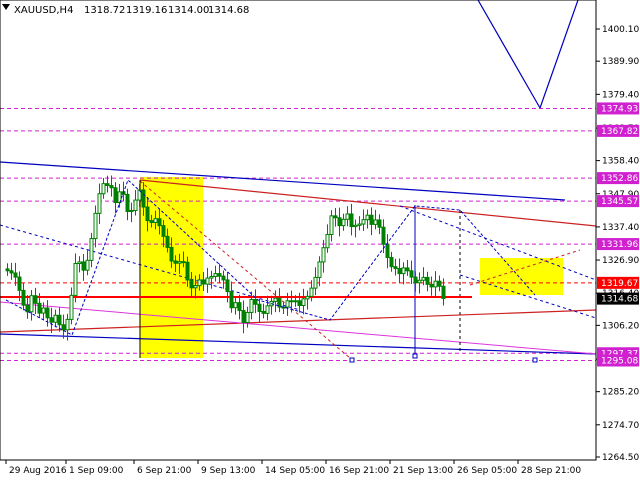 Image resolution: width=640 pixels, height=480 pixels. What do you see at coordinates (96, 471) in the screenshot?
I see `x-tick-label-1: 1 Sep 09:00` at bounding box center [96, 471].